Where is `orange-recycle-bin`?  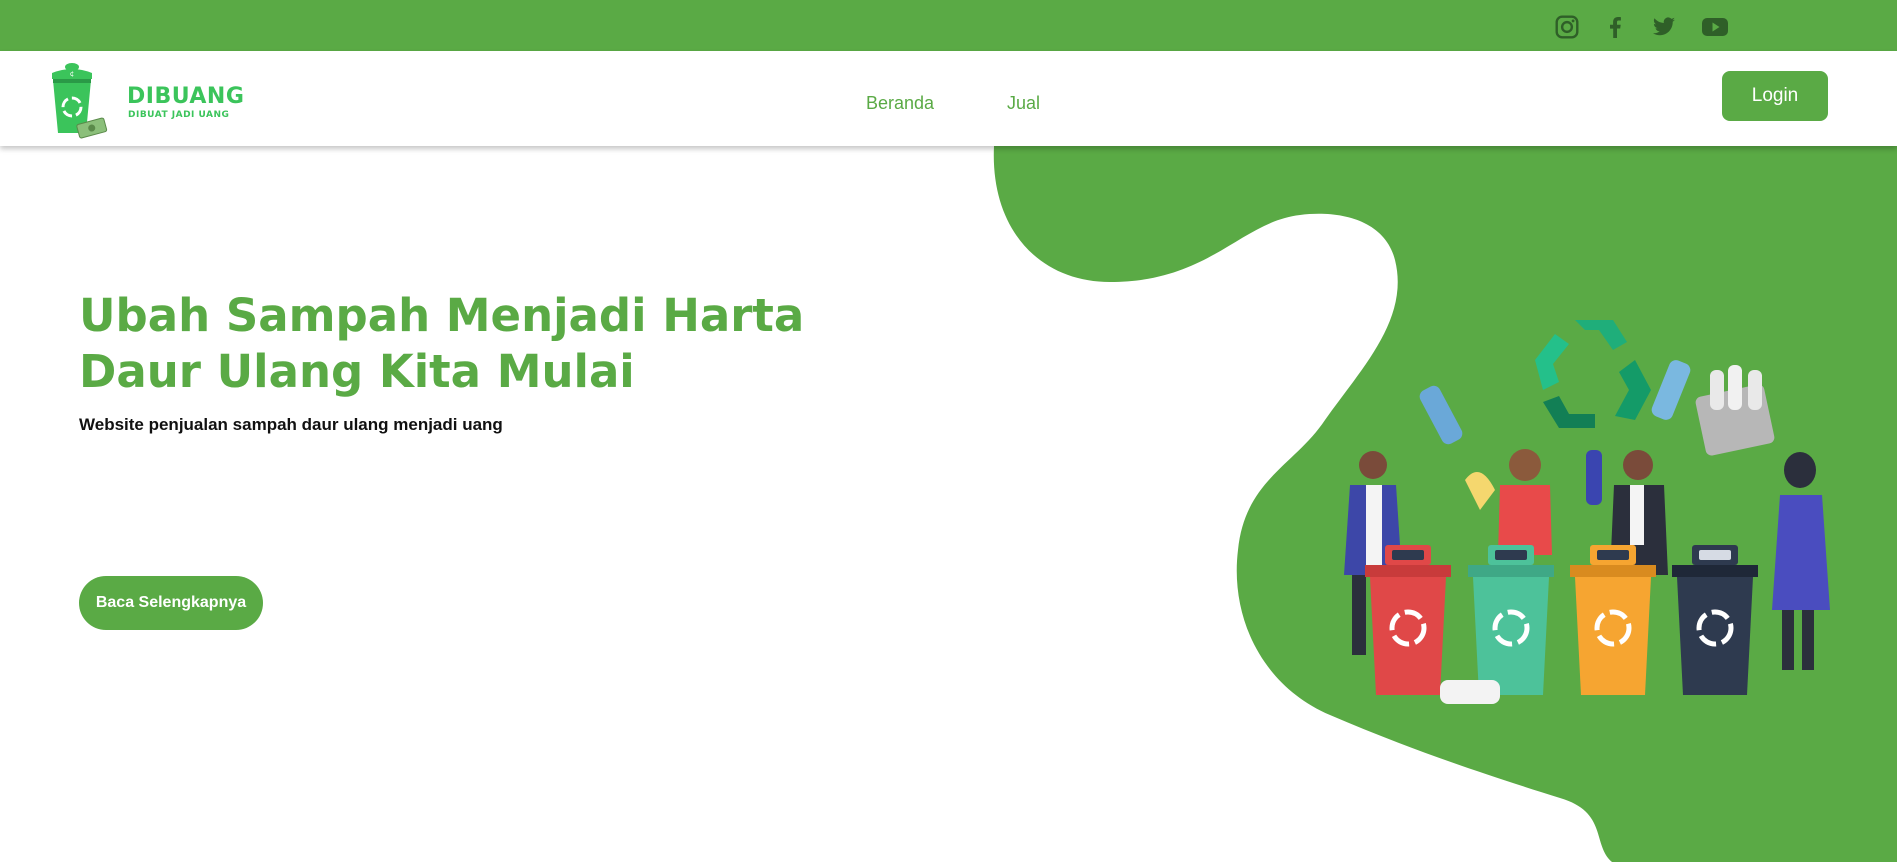
orange-recycle-bin is located at coordinates (1613, 620).